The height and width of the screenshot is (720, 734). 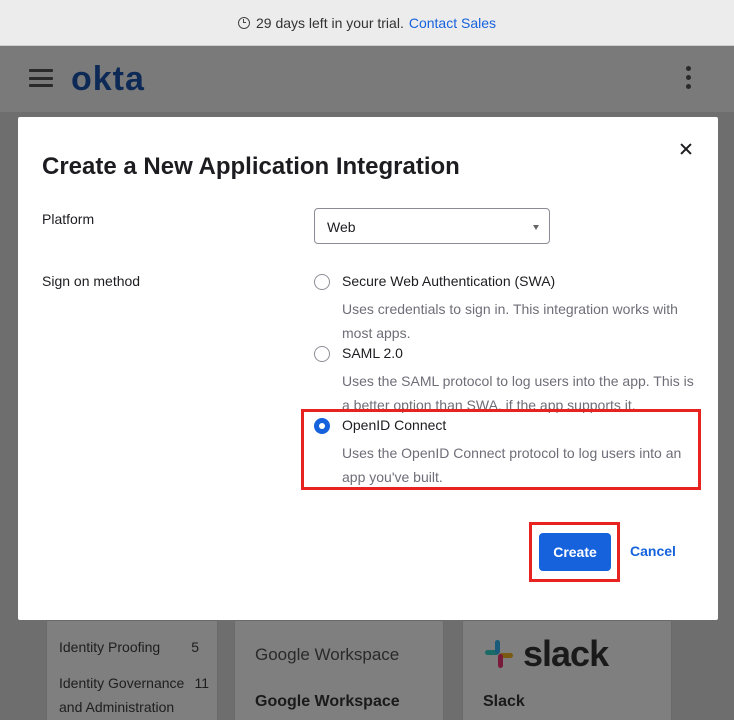 I want to click on category-item: Identity Proofing 5, so click(x=134, y=647).